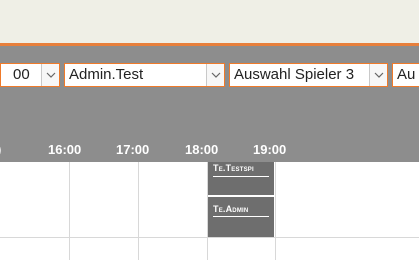 Image resolution: width=419 pixels, height=260 pixels. I want to click on booking-label: Te.Testspi, so click(233, 168).